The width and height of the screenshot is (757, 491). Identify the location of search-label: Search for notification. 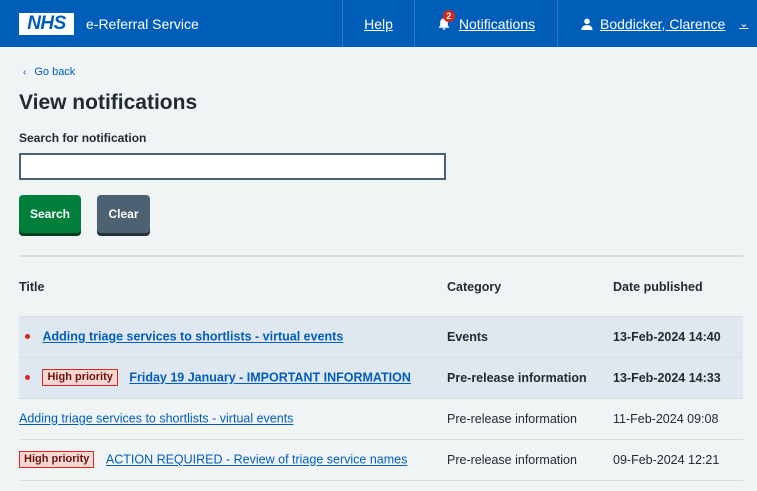
(83, 138).